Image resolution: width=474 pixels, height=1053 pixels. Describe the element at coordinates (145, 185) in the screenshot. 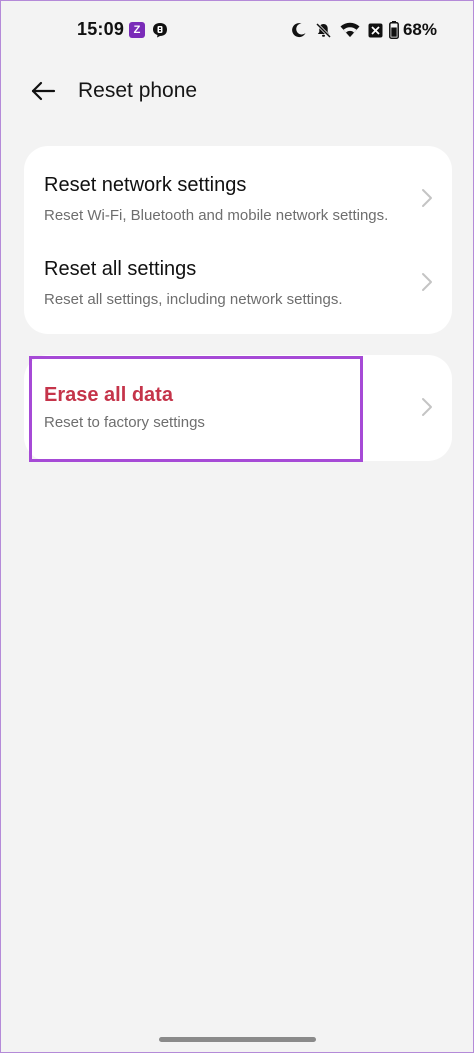

I see `reset-network-settings-title: Reset network settings` at that location.